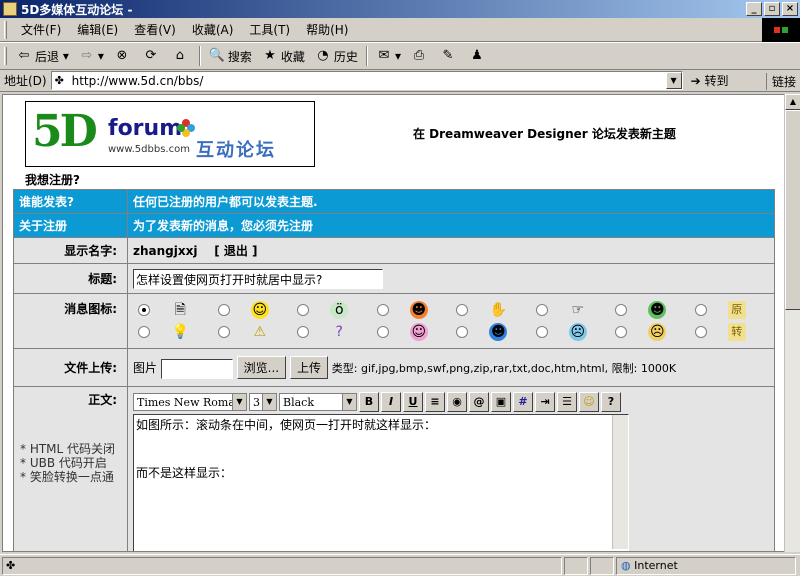 Image resolution: width=800 pixels, height=576 pixels. What do you see at coordinates (780, 81) in the screenshot?
I see `links-button: 链接` at bounding box center [780, 81].